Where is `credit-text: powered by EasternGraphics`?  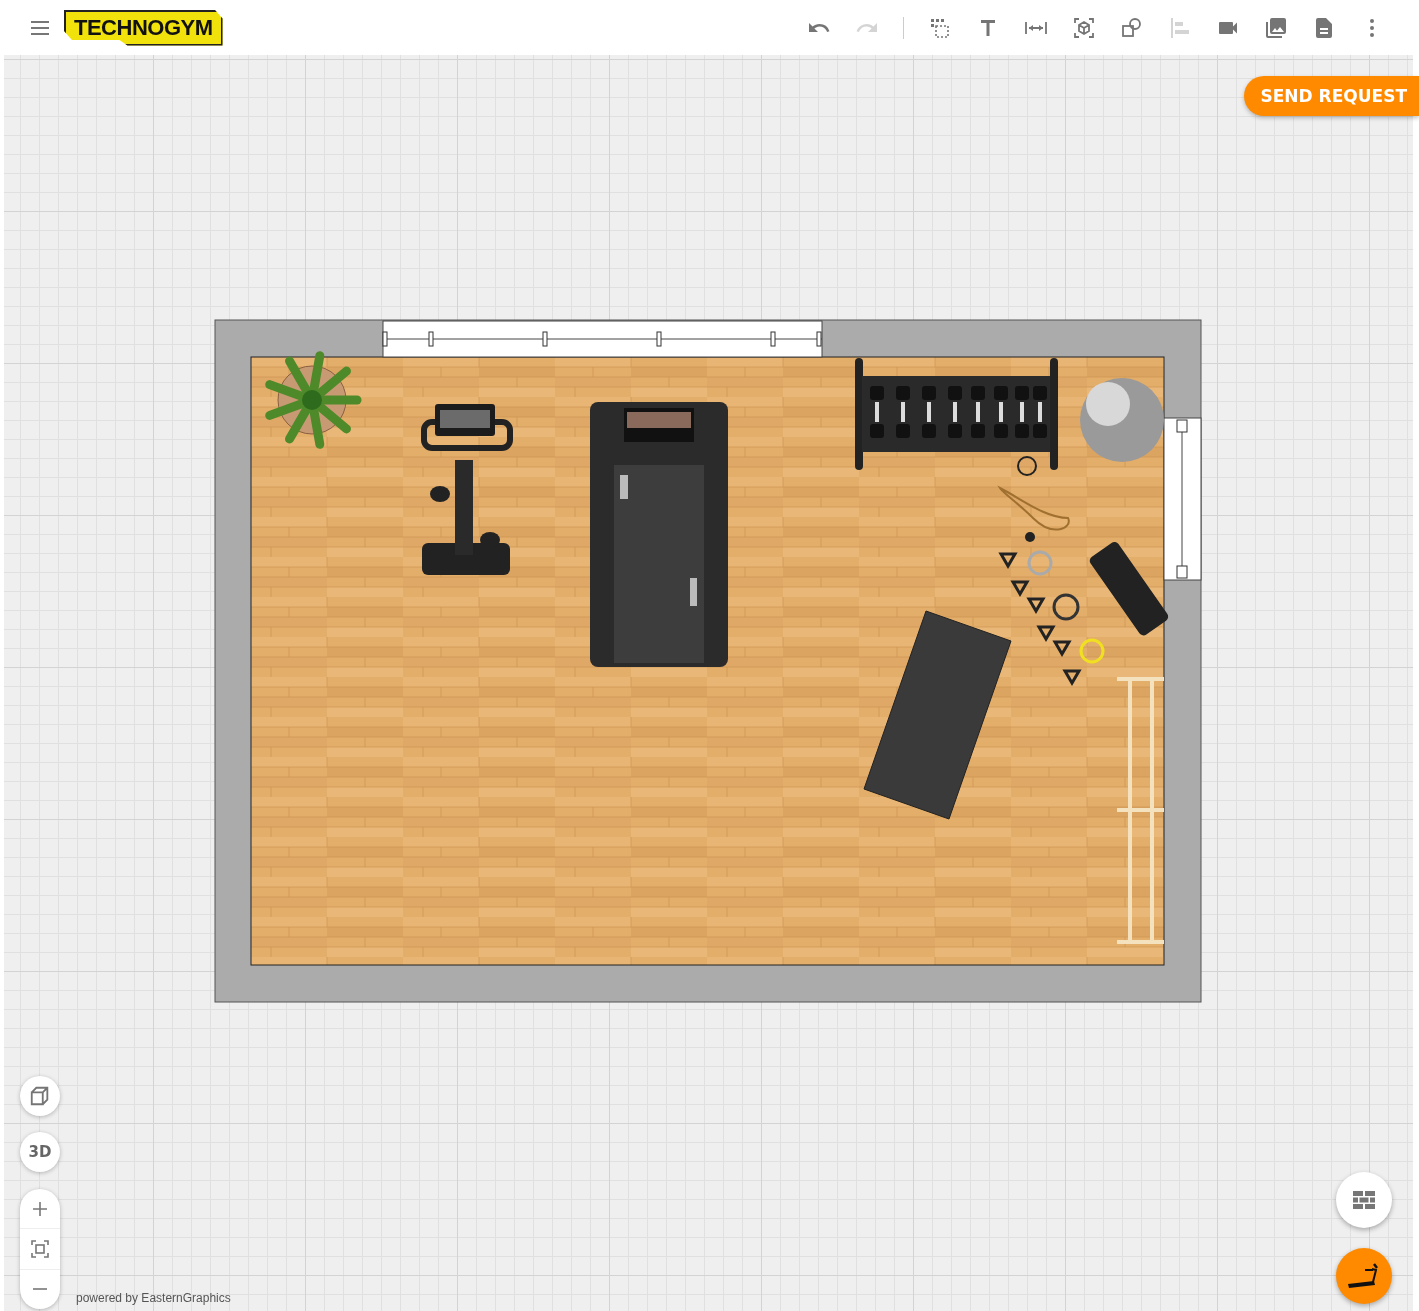 credit-text: powered by EasternGraphics is located at coordinates (153, 1298).